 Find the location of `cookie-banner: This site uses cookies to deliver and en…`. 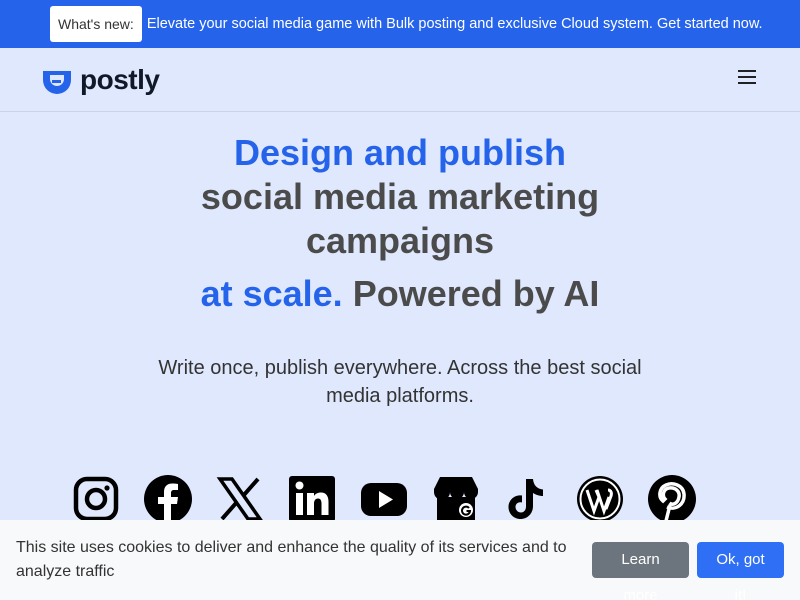

cookie-banner: This site uses cookies to deliver and en… is located at coordinates (400, 560).